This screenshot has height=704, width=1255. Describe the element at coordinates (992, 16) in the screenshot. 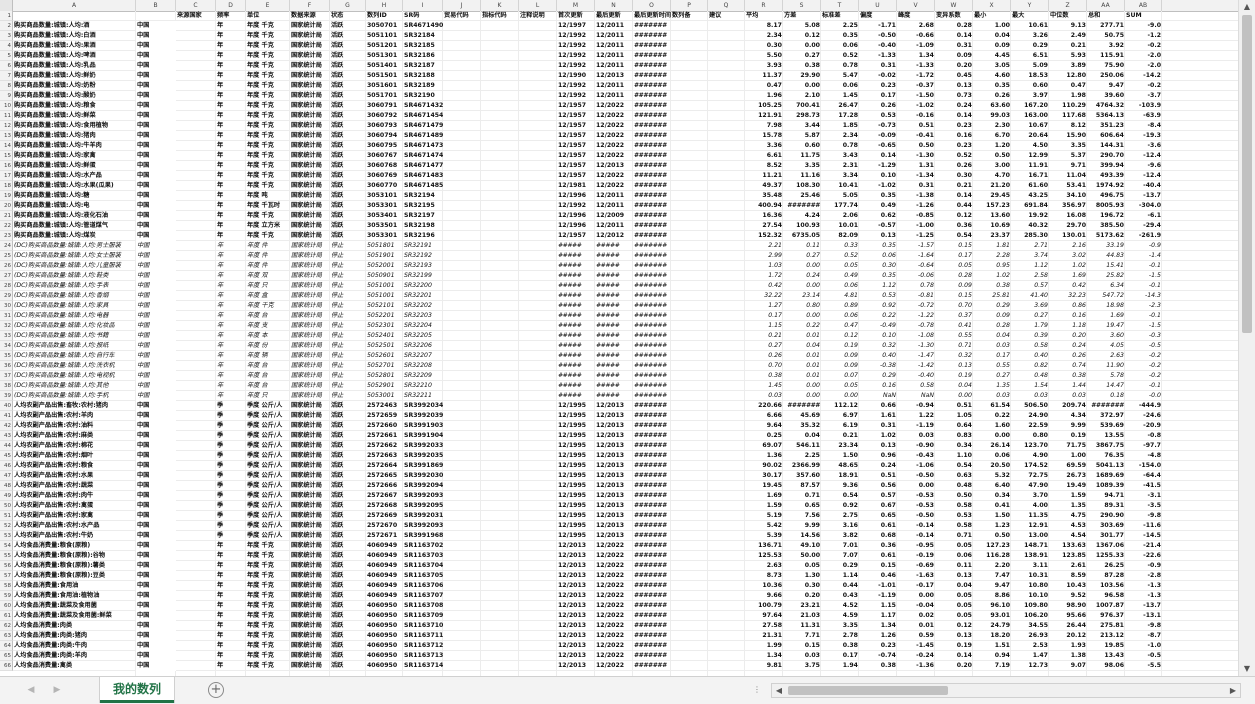

I see `header-cell: 最小` at that location.